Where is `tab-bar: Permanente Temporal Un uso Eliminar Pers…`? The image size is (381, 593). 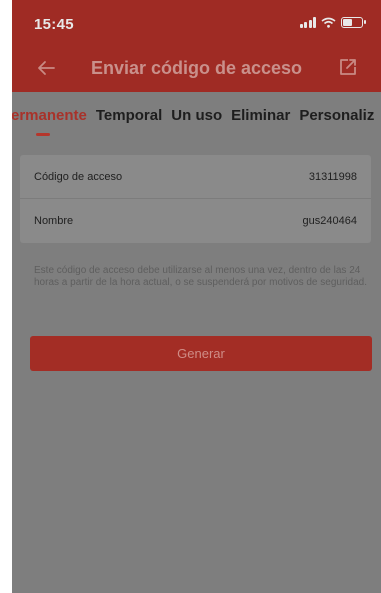
tab-bar: Permanente Temporal Un uso Eliminar Pers… is located at coordinates (196, 115).